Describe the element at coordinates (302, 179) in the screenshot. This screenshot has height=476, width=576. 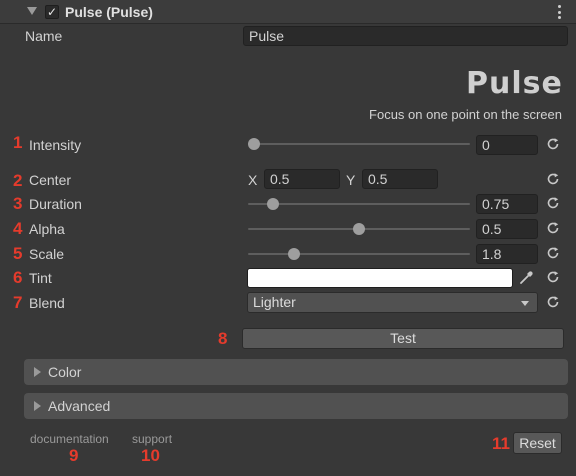
I see `center-x-field: 0.5` at that location.